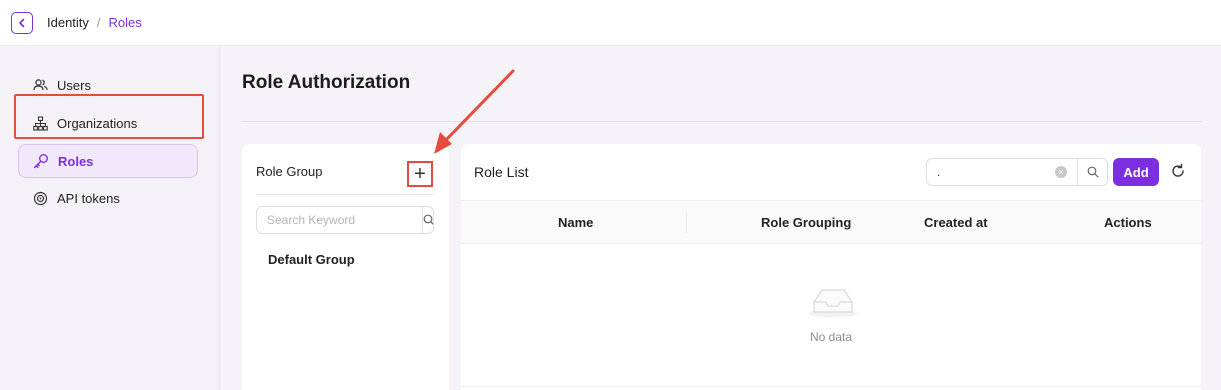 Image resolution: width=1221 pixels, height=390 pixels. I want to click on role-search: . ×, so click(1017, 172).